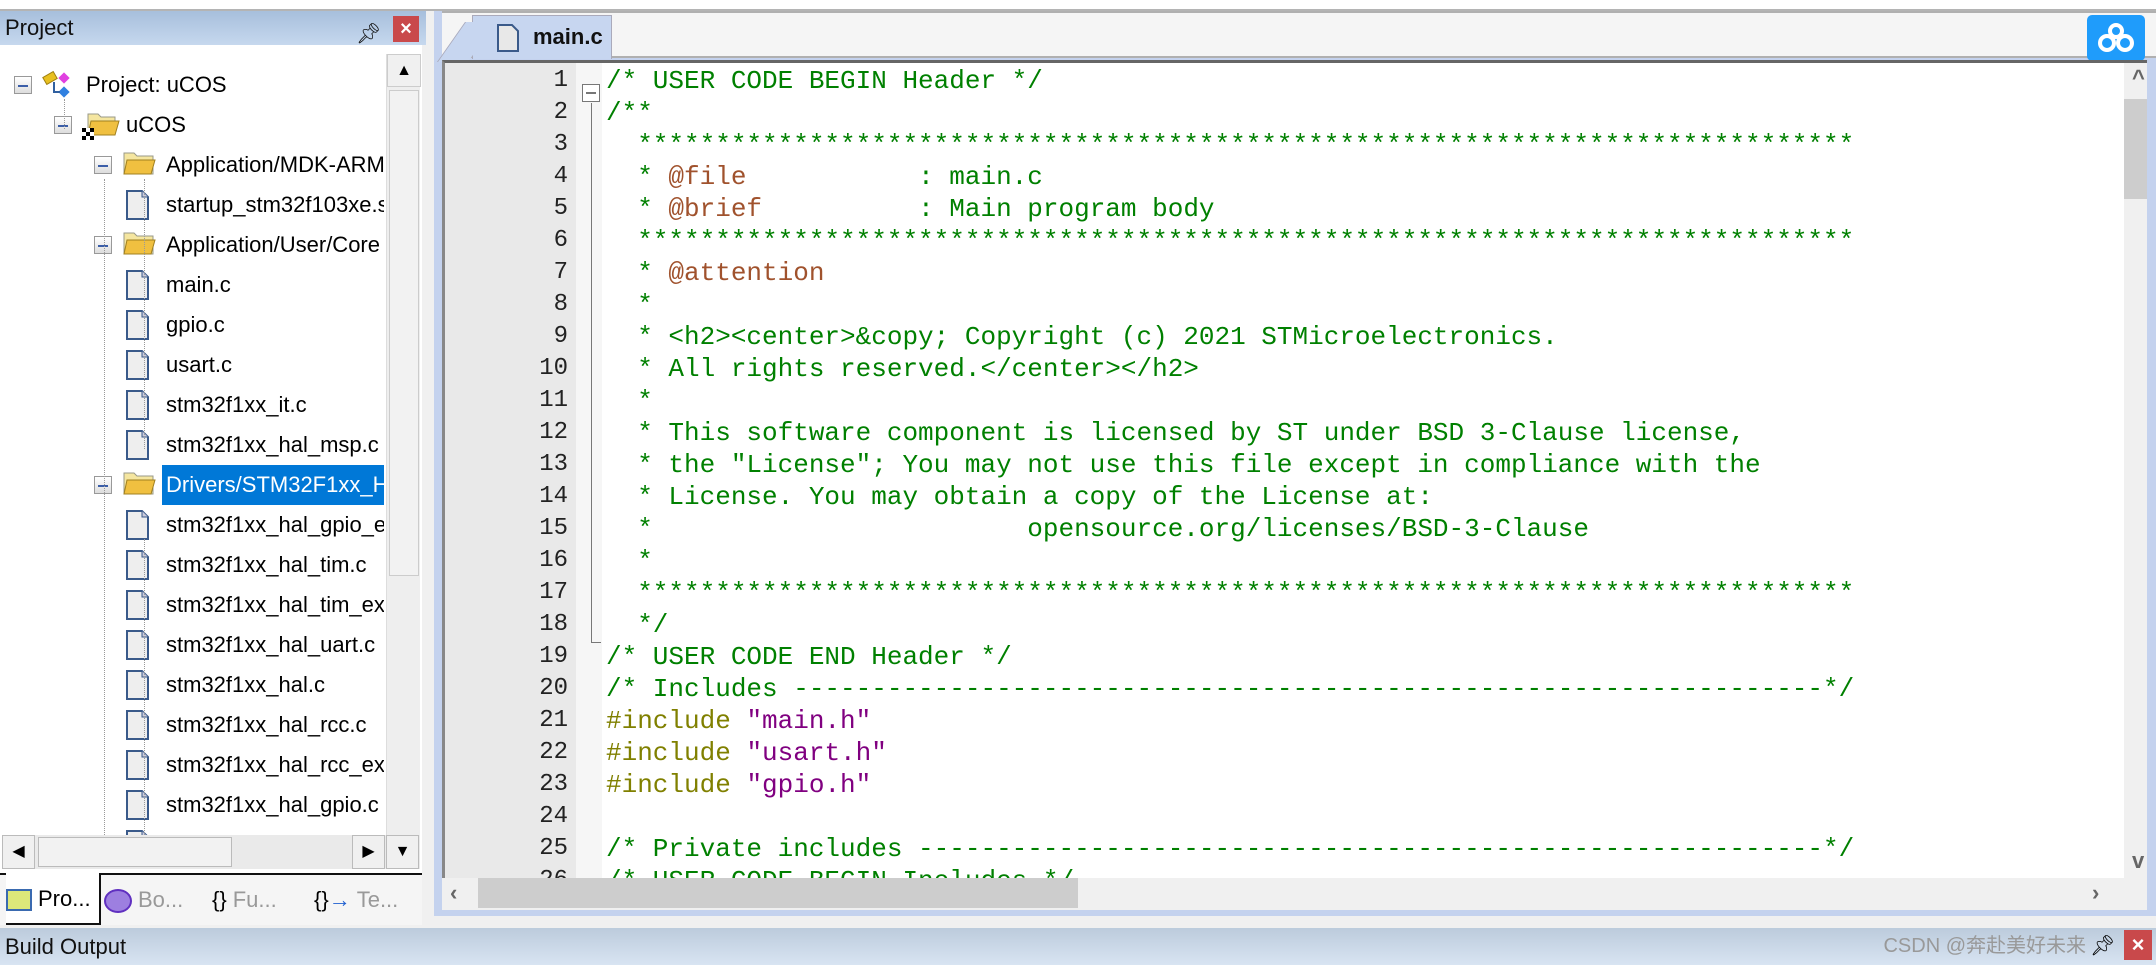  What do you see at coordinates (2116, 38) in the screenshot?
I see `cloud-sync-icon` at bounding box center [2116, 38].